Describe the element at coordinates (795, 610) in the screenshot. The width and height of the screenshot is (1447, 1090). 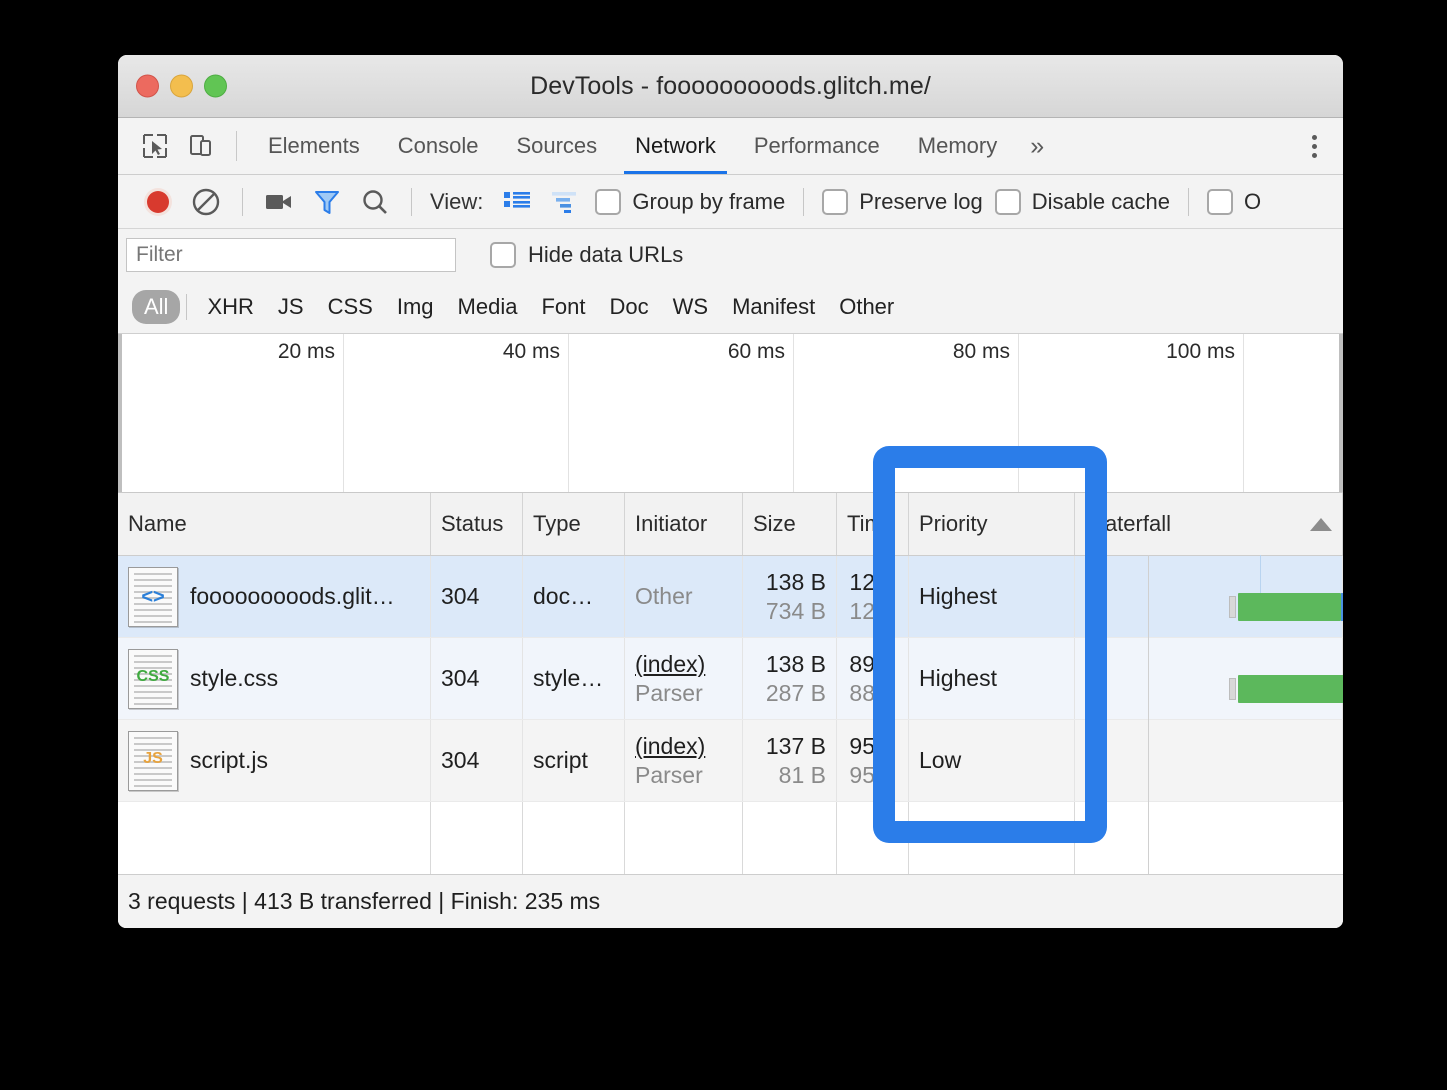
I see `size-uncompressed: 734 B` at that location.